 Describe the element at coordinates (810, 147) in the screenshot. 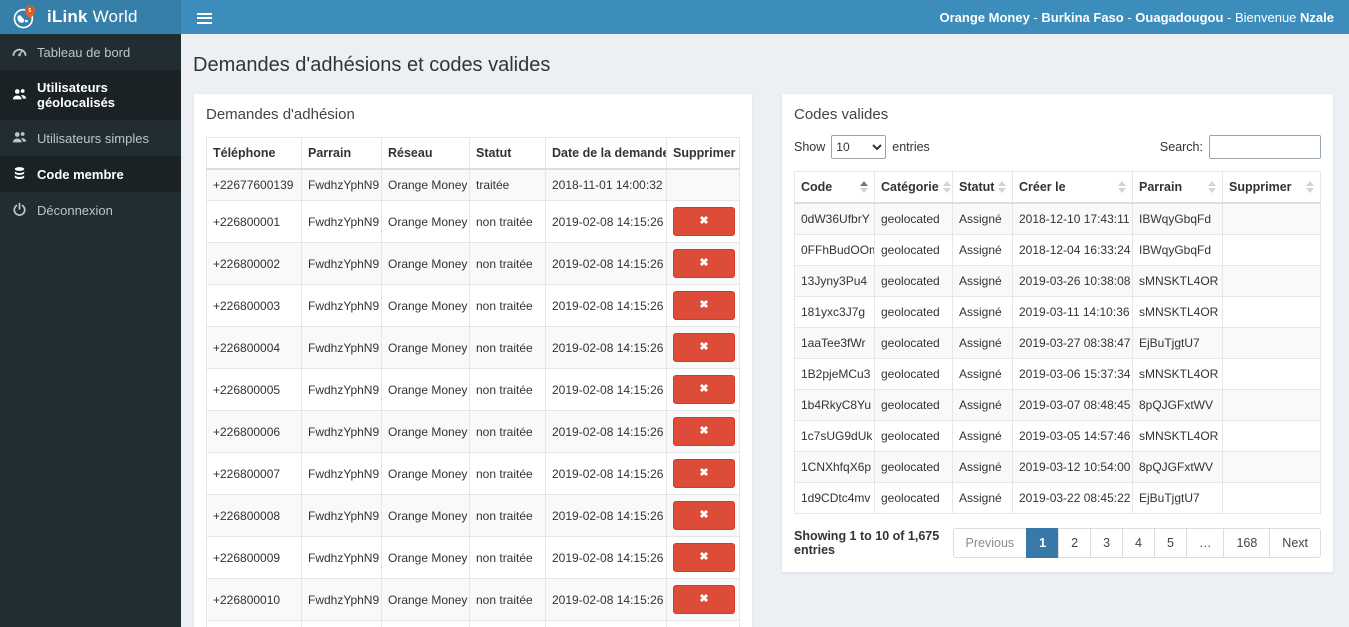

I see `show-label: Show` at that location.